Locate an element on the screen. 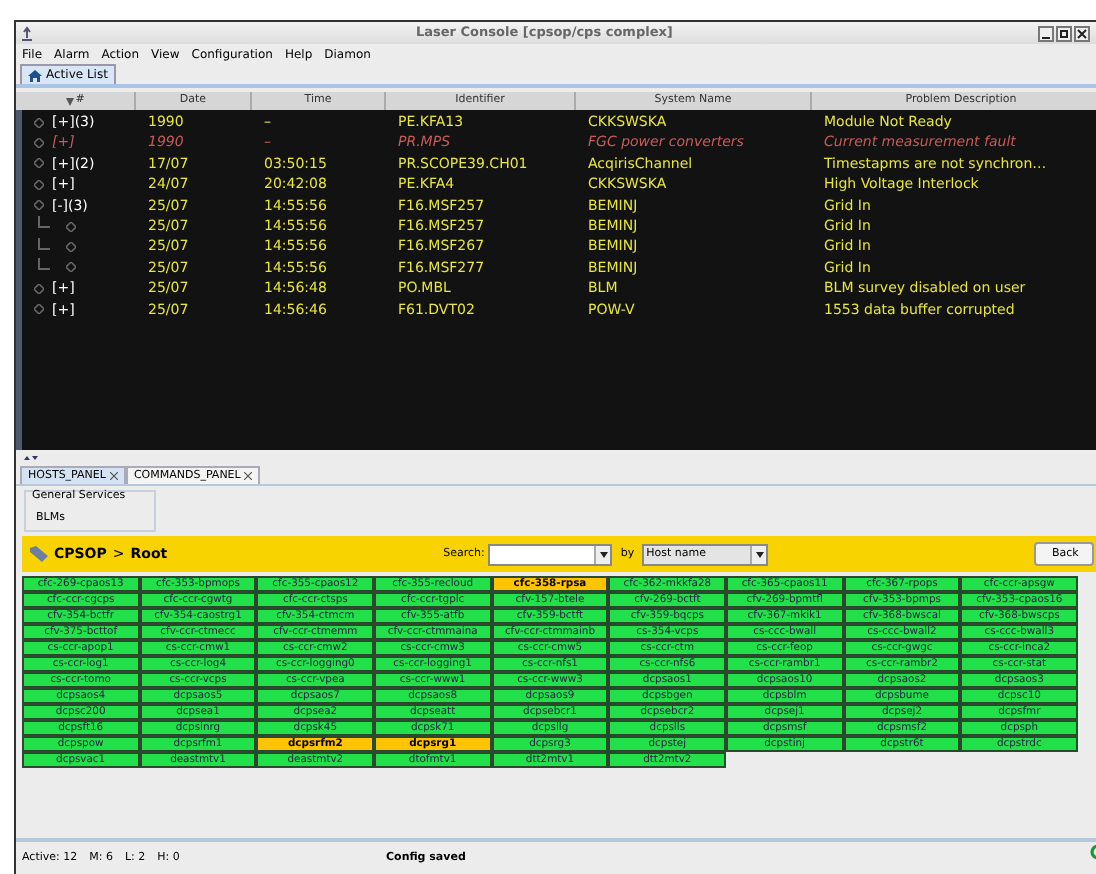  minimize-icon is located at coordinates (1046, 33).